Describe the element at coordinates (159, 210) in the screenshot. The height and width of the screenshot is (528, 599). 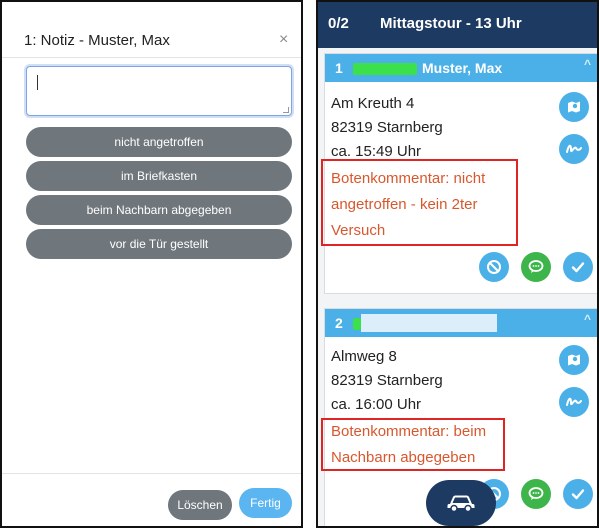
I see `quick-note-neighbor-button: beim Nachbarn abgegeben` at that location.